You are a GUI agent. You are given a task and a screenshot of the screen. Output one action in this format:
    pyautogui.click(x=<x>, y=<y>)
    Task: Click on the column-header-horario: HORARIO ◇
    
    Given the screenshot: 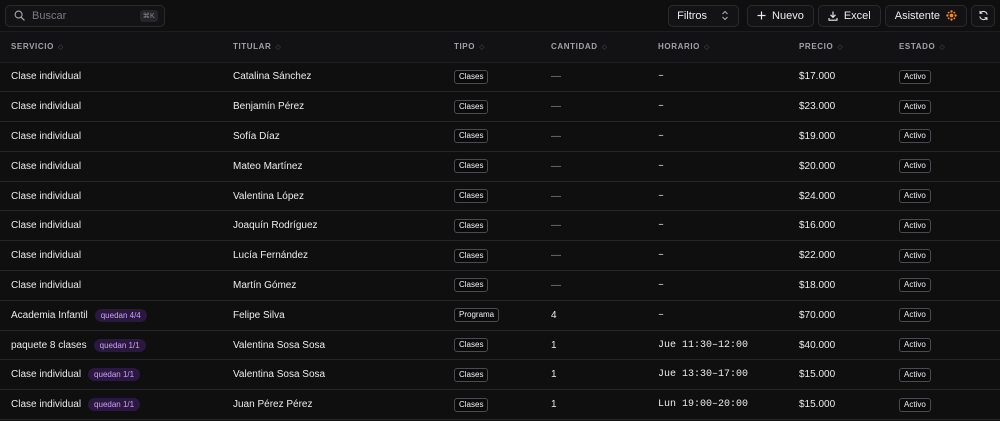 What is the action you would take?
    pyautogui.click(x=717, y=47)
    